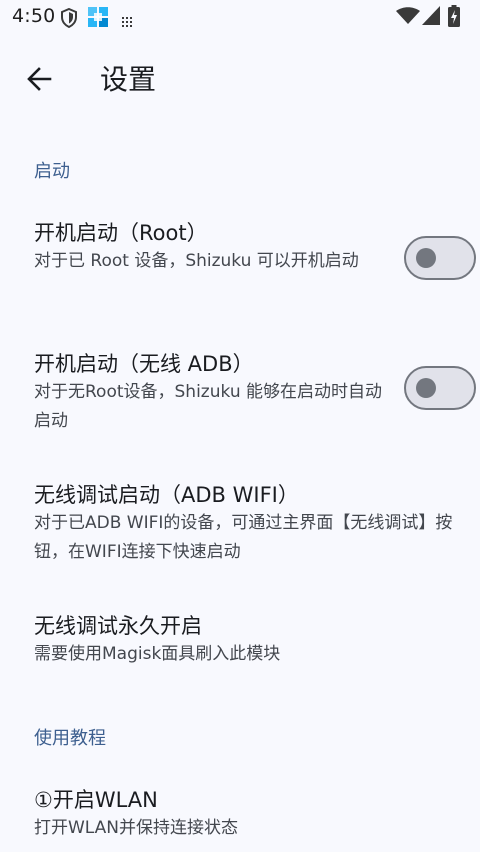  I want to click on signal-icon, so click(431, 18).